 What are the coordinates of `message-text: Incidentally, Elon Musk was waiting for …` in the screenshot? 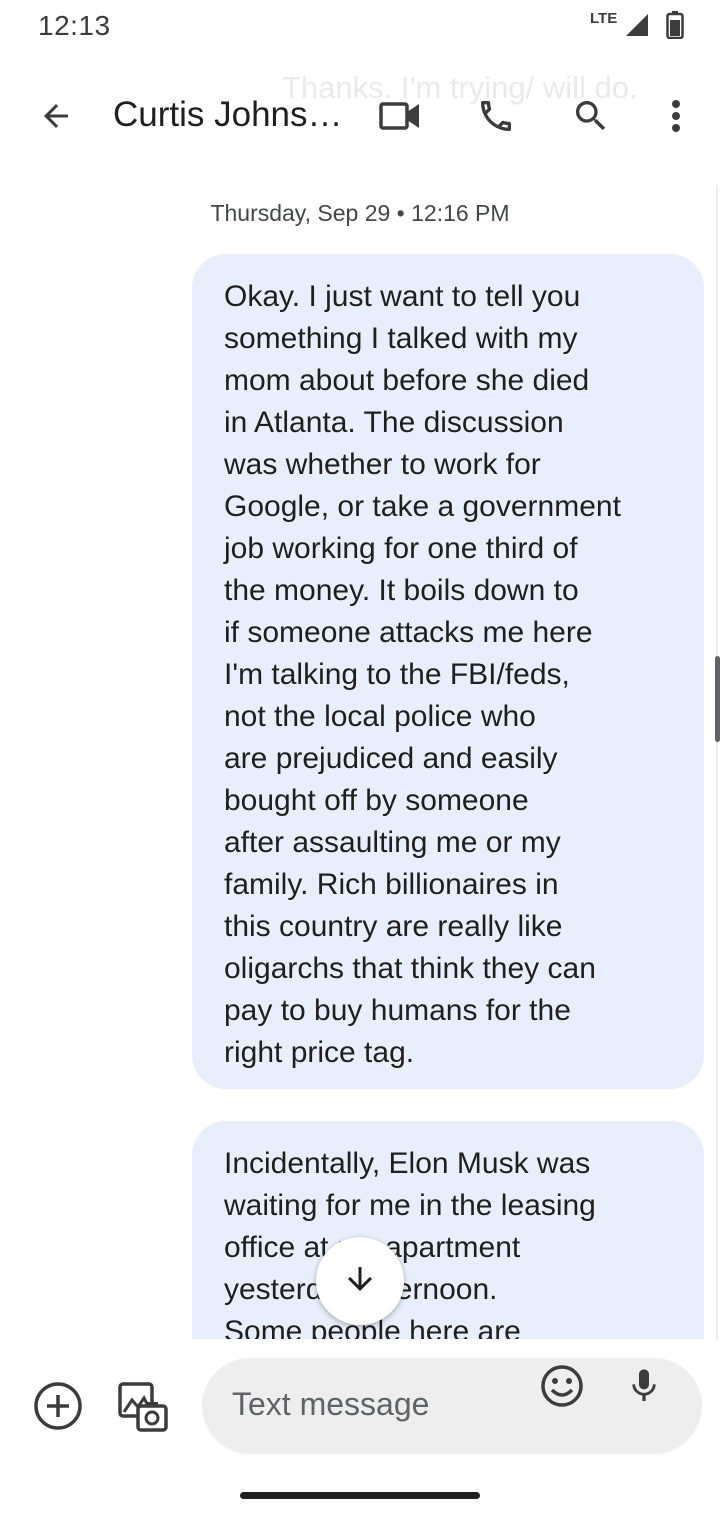 It's located at (410, 1243).